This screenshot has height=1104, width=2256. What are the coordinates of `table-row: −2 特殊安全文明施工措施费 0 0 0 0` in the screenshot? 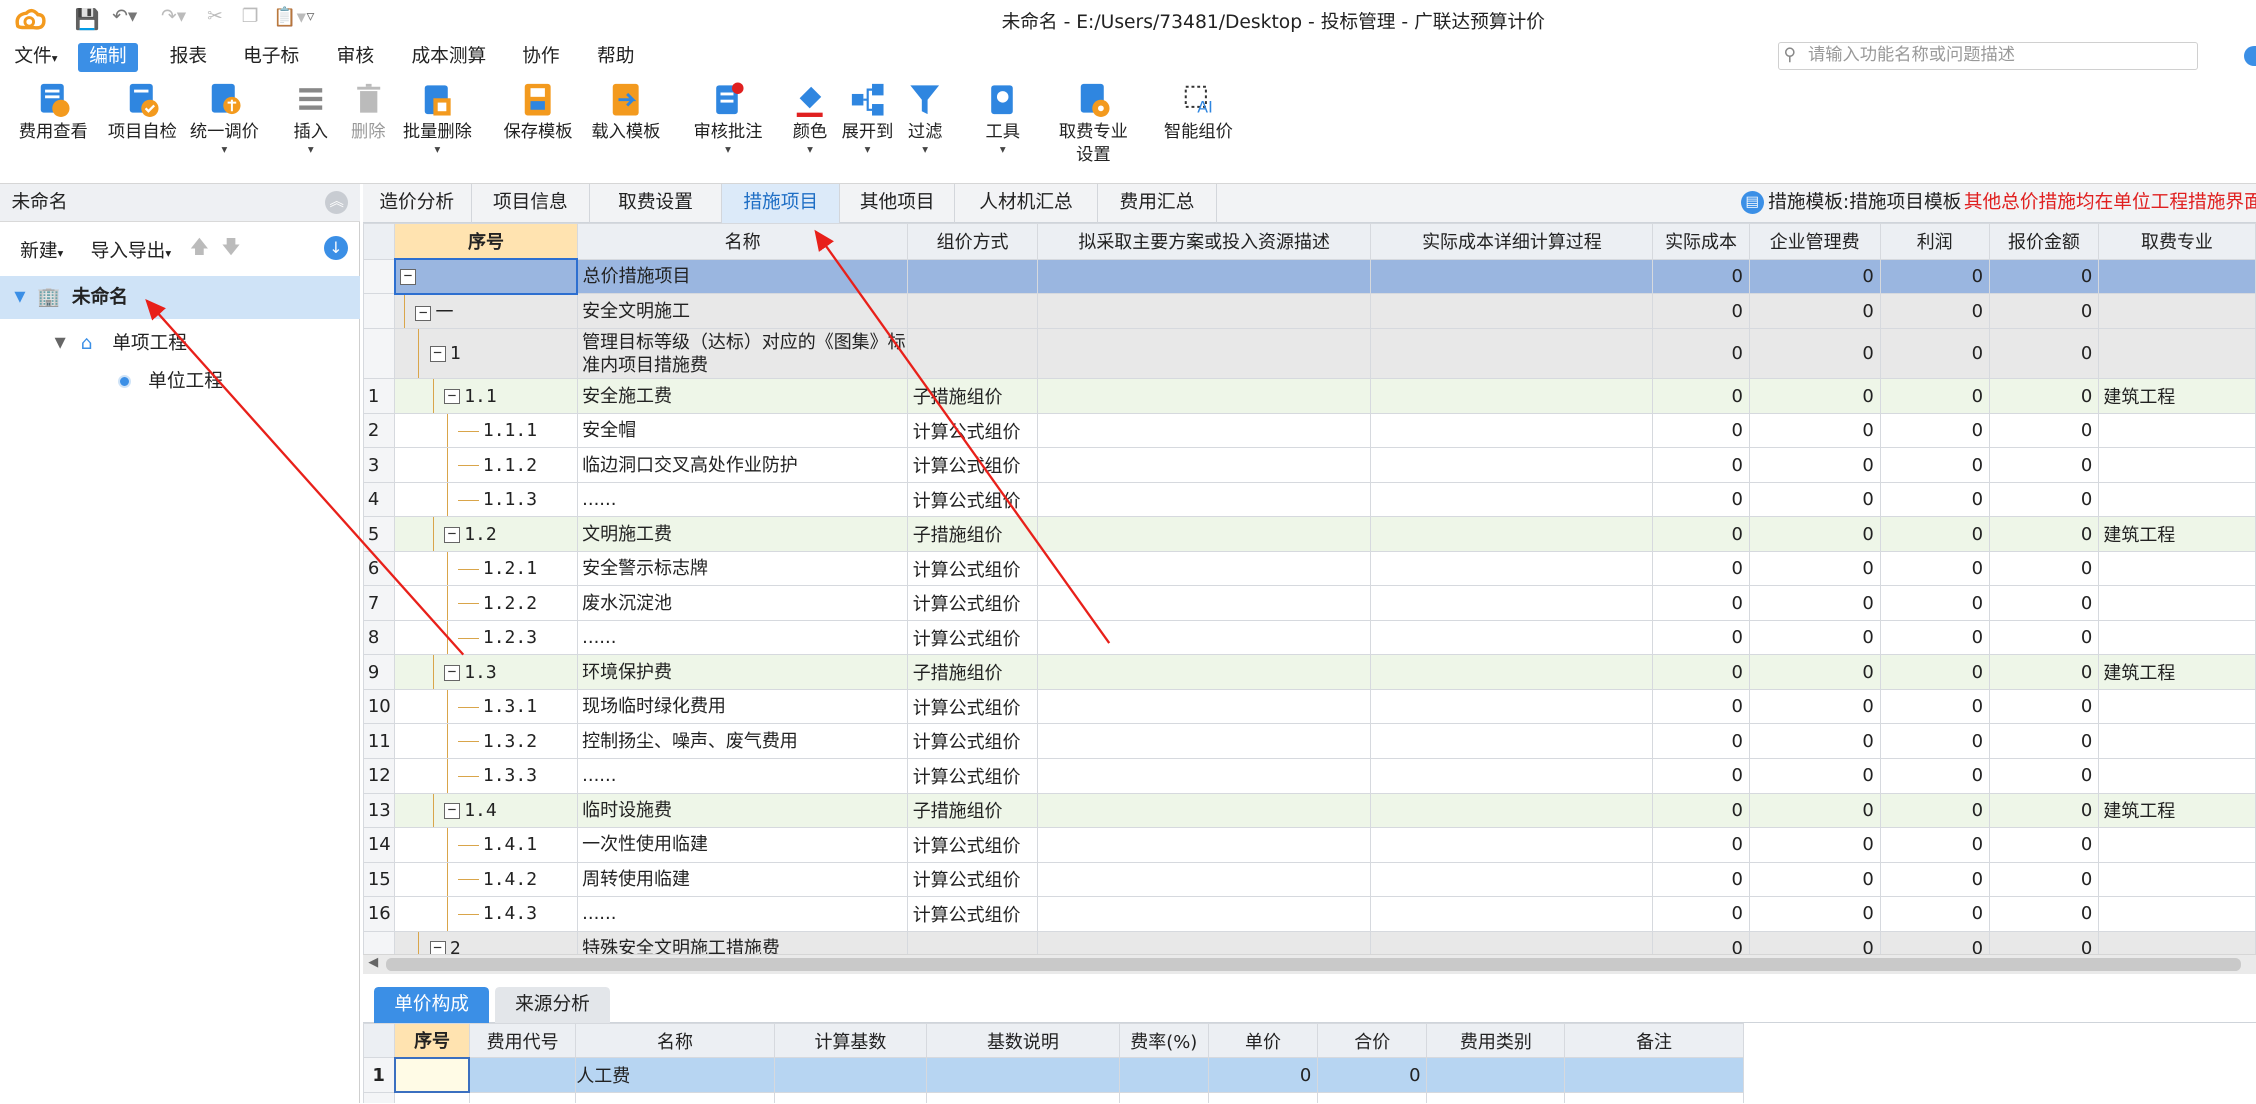 It's located at (1309, 942).